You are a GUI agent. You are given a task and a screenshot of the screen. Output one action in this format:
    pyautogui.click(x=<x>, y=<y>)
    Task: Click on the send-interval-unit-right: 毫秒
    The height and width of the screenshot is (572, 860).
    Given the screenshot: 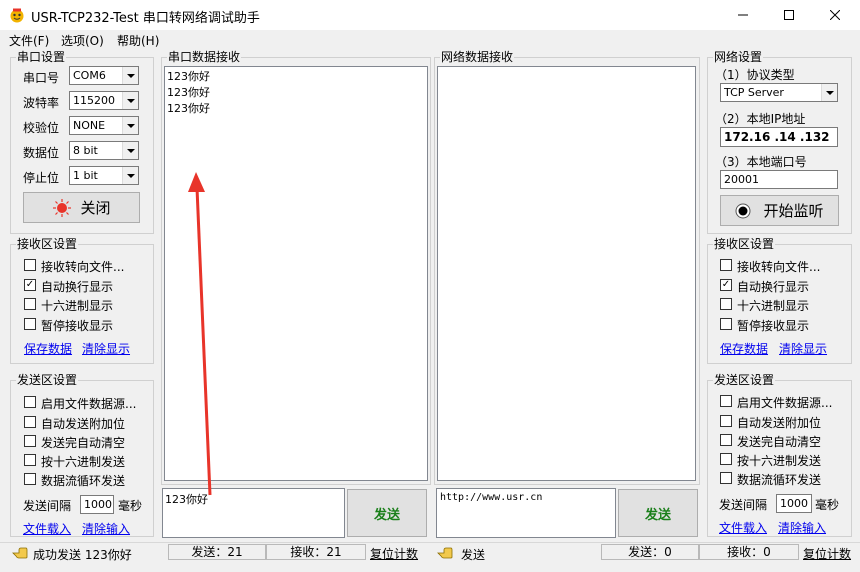 What is the action you would take?
    pyautogui.click(x=827, y=505)
    